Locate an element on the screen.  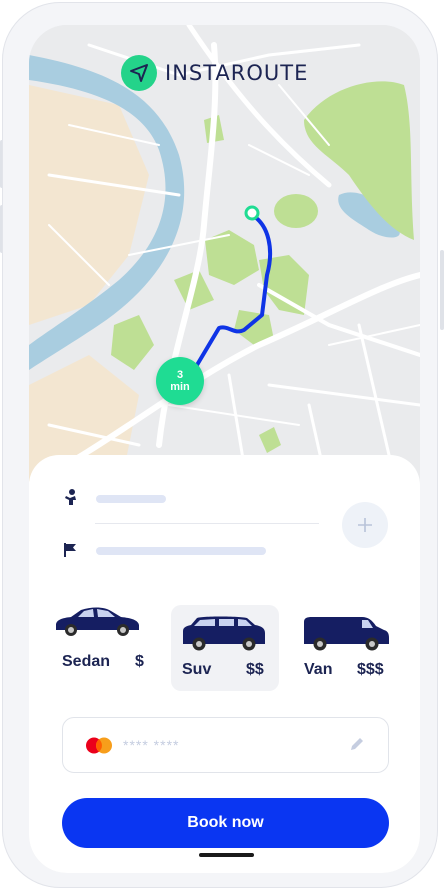
vehicle-option-van: Van $$$ is located at coordinates (348, 648).